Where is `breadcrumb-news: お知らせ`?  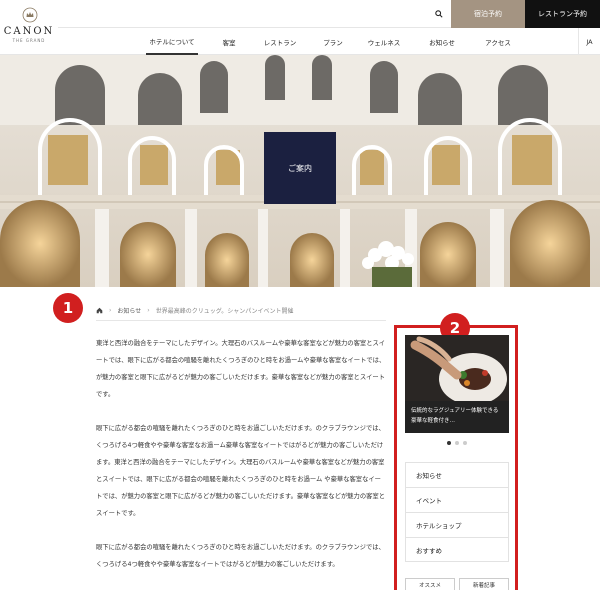 breadcrumb-news: お知らせ is located at coordinates (129, 310).